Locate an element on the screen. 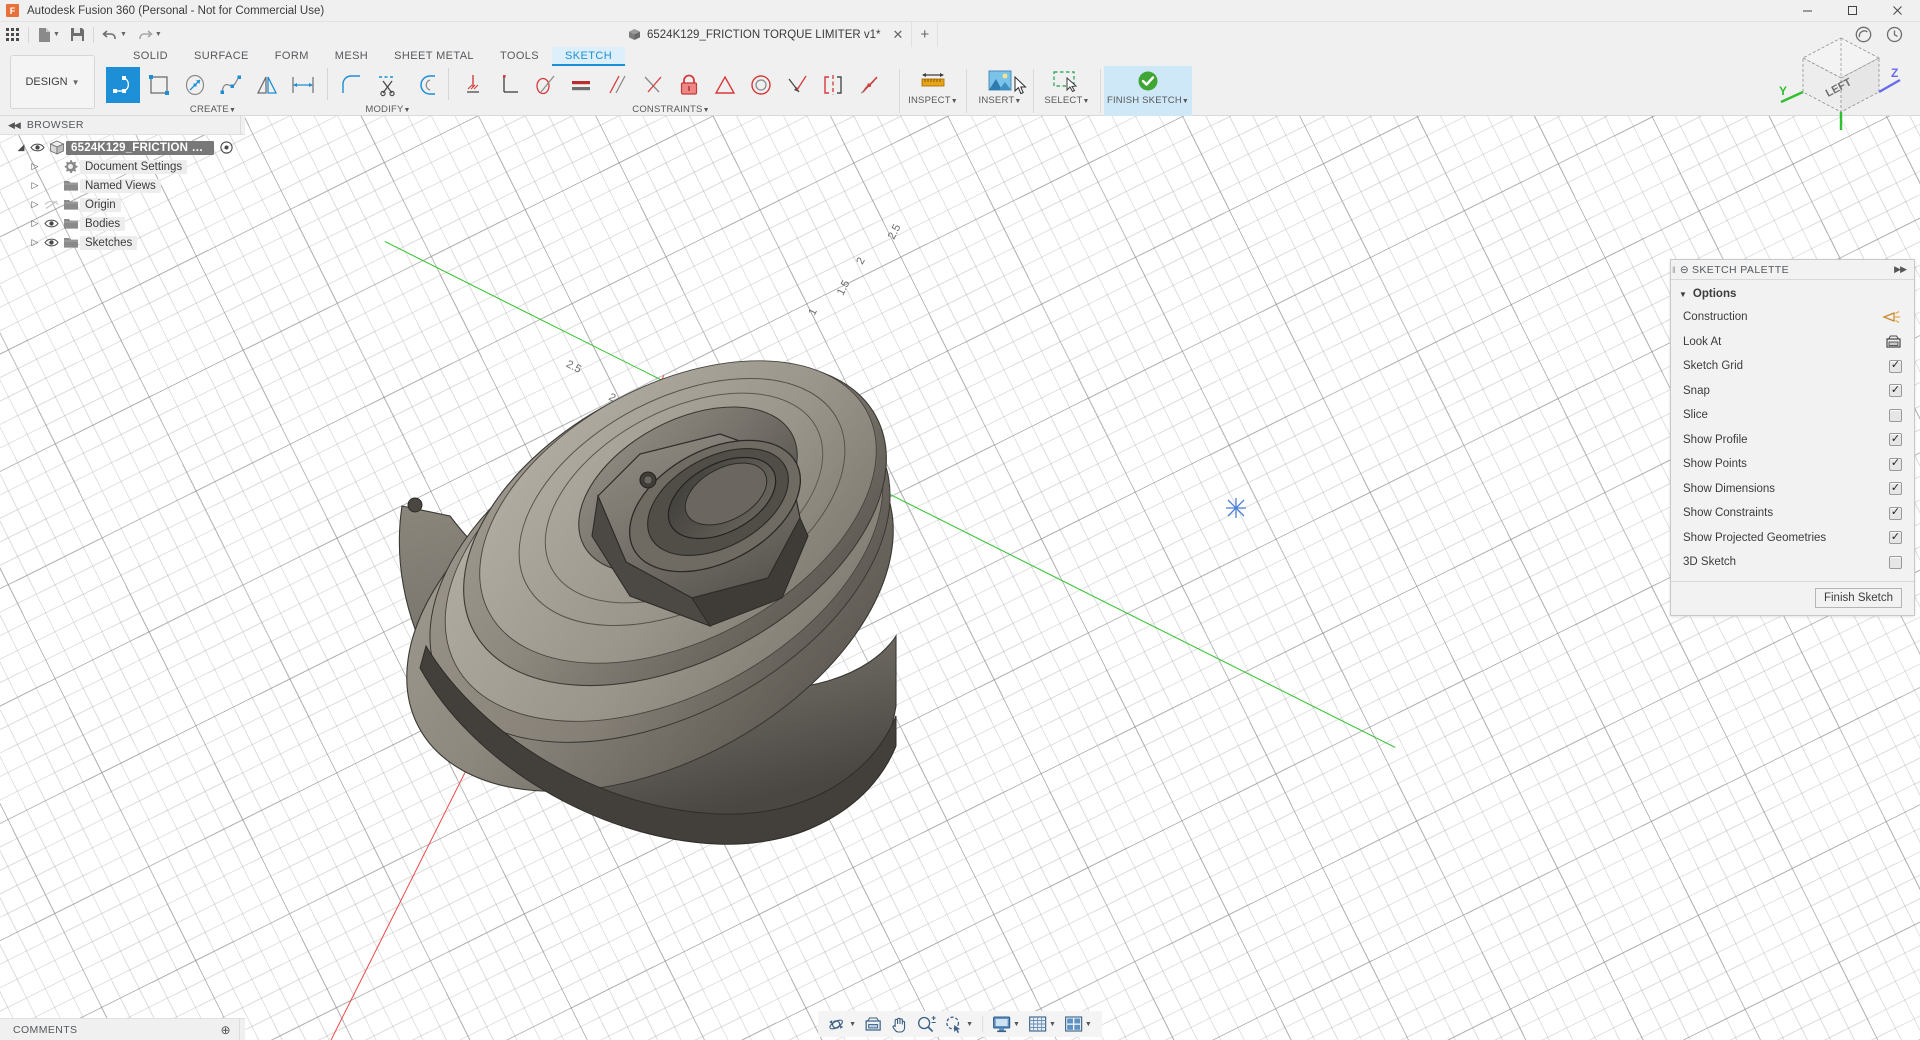 The height and width of the screenshot is (1040, 1920). visibility-eye-off-icon is located at coordinates (51, 204).